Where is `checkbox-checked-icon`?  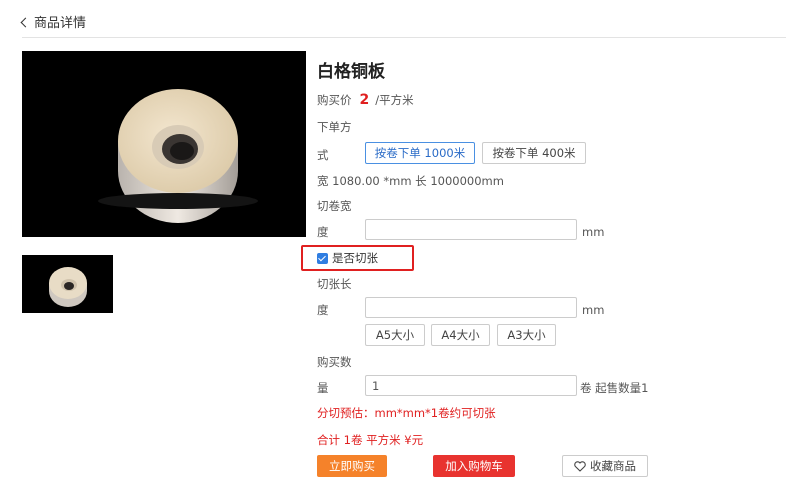 checkbox-checked-icon is located at coordinates (322, 258).